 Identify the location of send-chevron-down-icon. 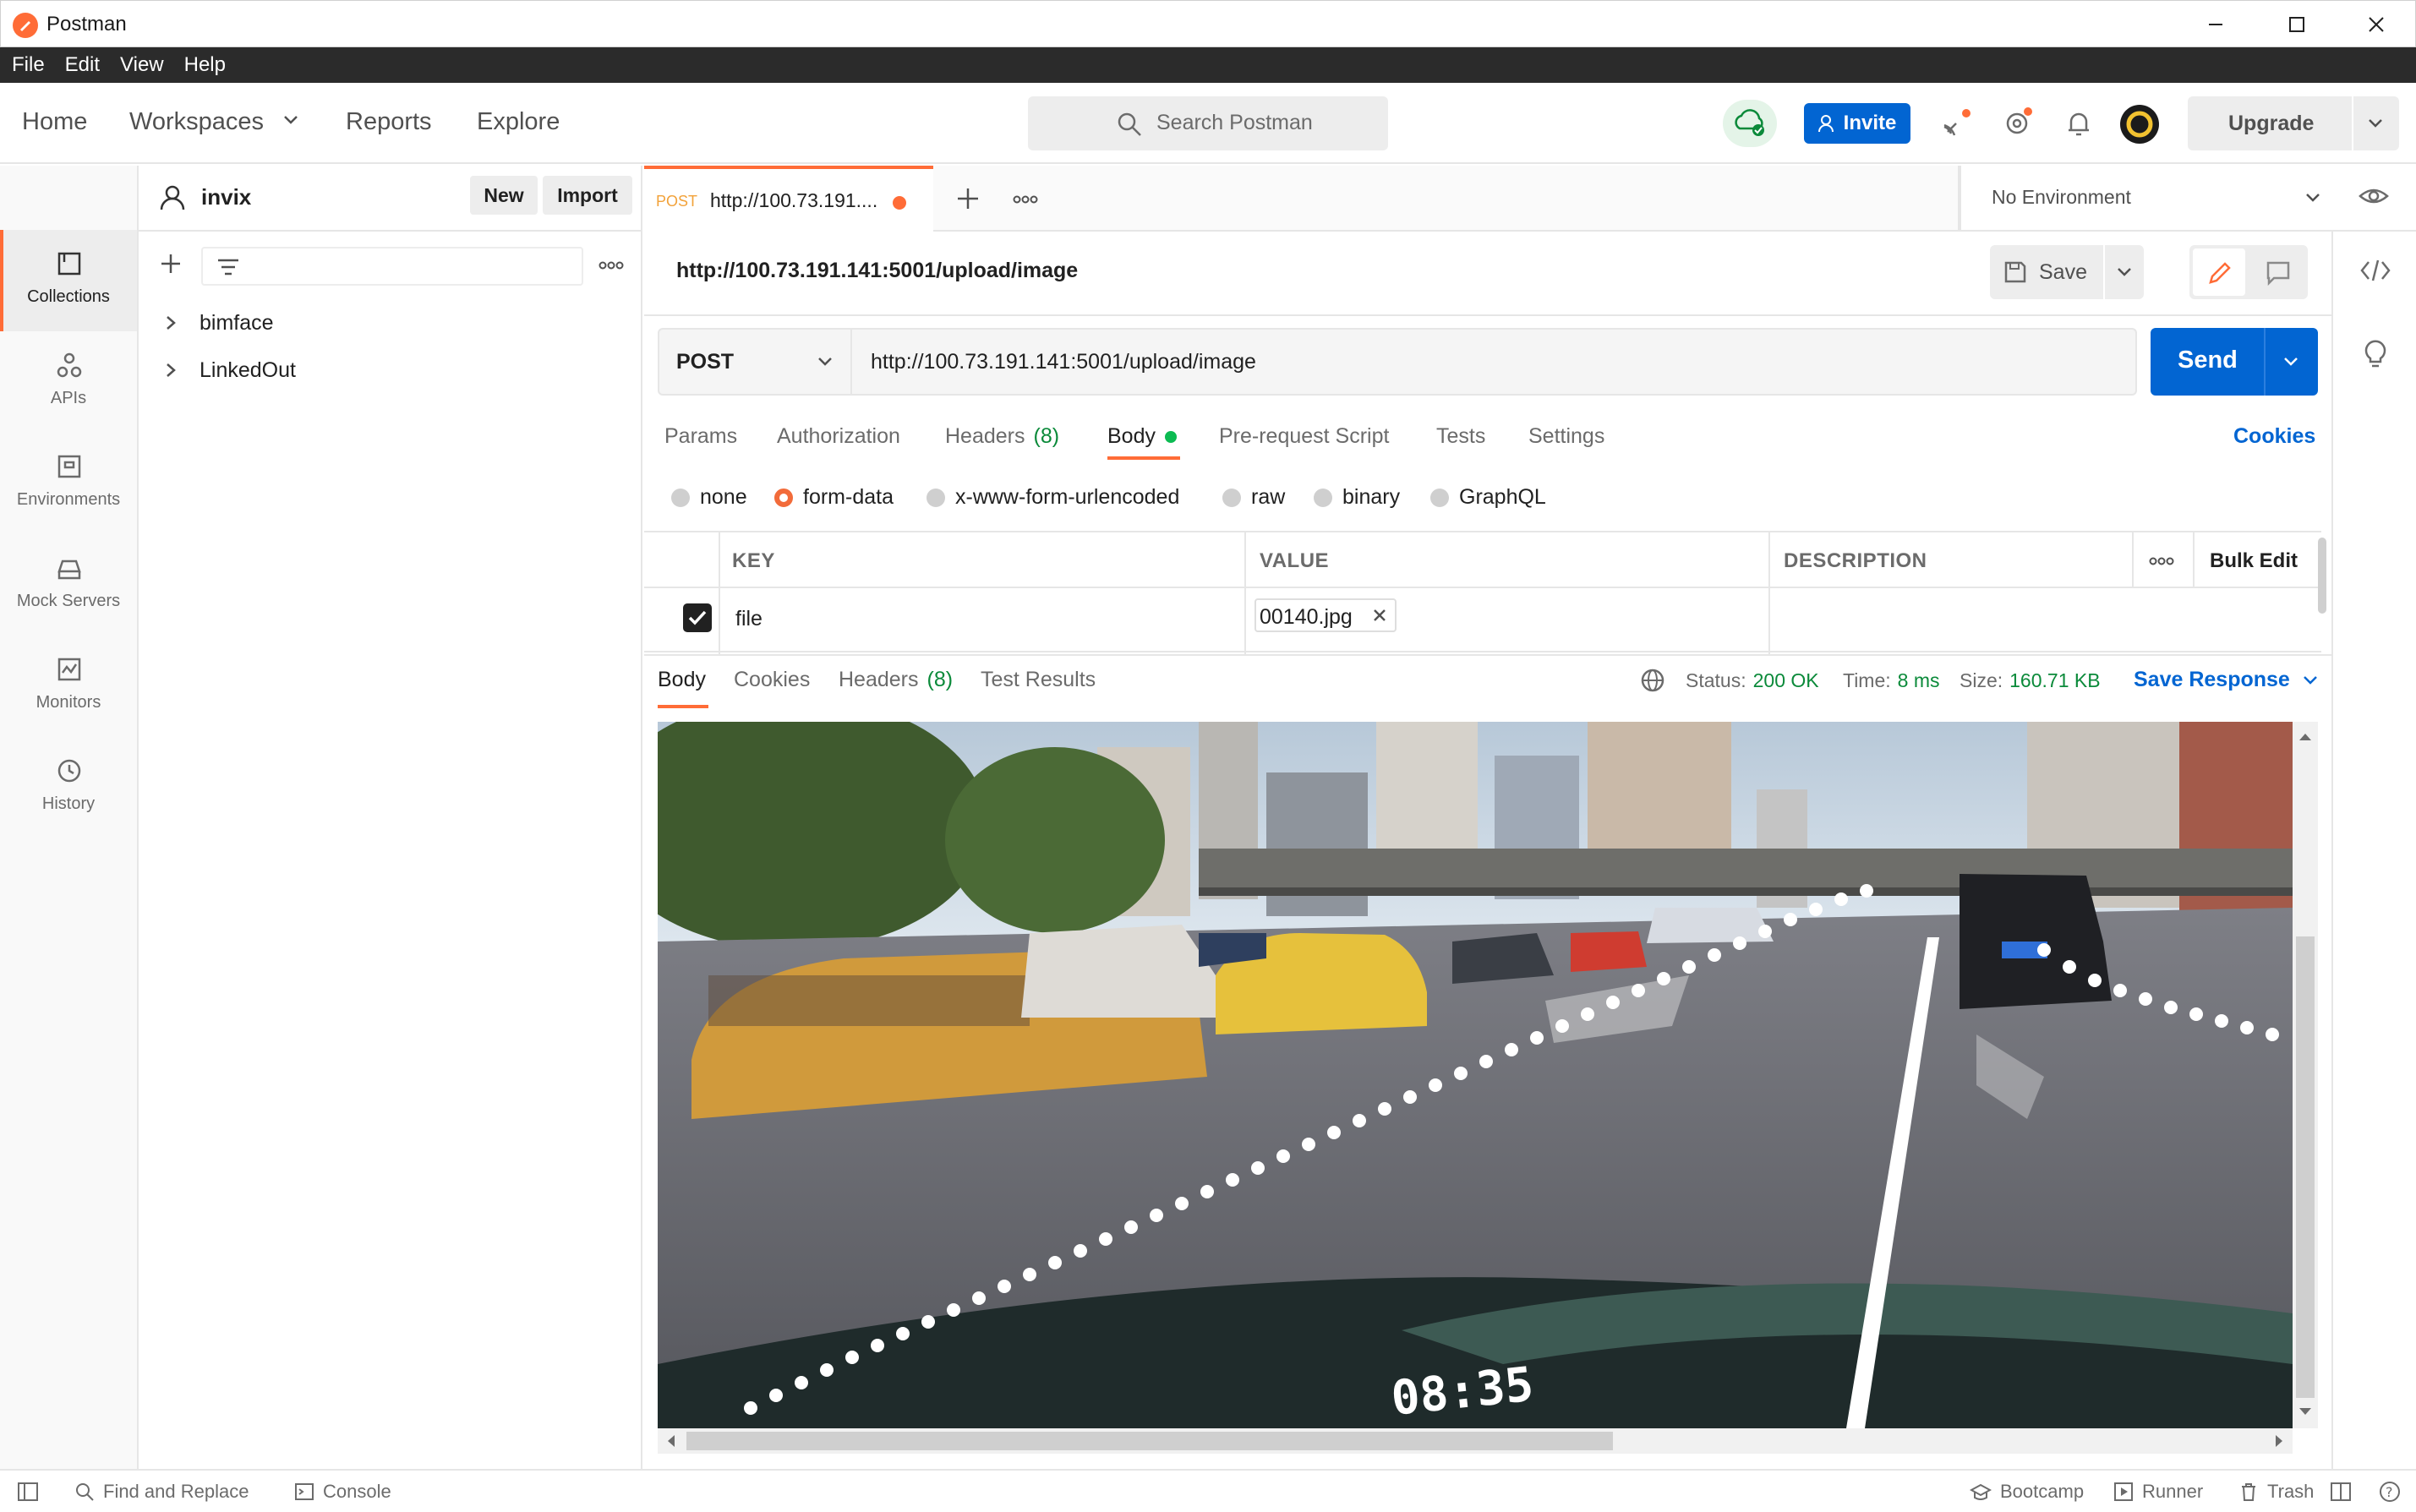
(2290, 361).